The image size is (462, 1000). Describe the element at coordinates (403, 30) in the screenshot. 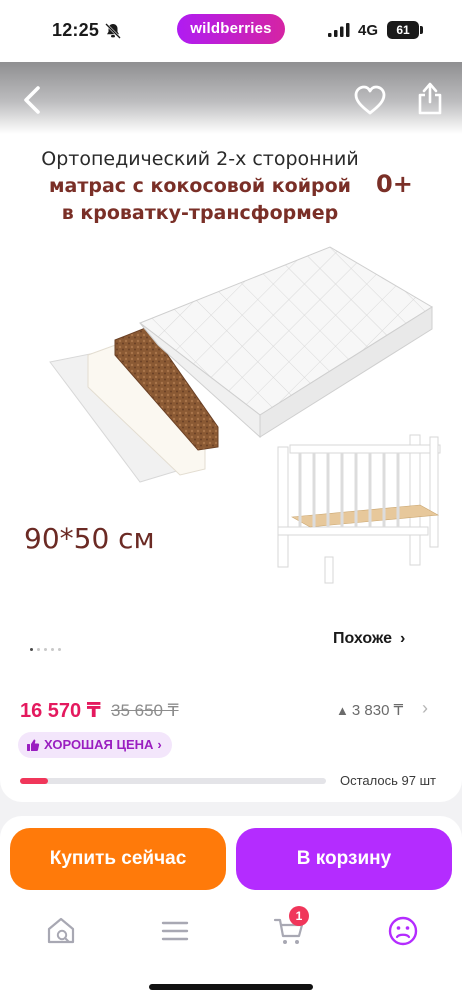

I see `battery-icon: 61` at that location.